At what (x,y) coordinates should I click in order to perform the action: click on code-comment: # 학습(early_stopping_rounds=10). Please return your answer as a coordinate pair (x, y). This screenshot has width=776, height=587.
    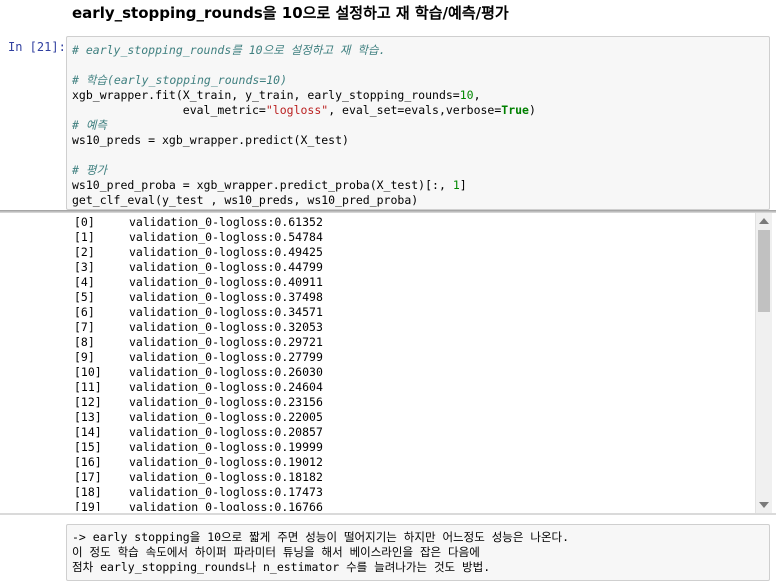
    Looking at the image, I should click on (180, 80).